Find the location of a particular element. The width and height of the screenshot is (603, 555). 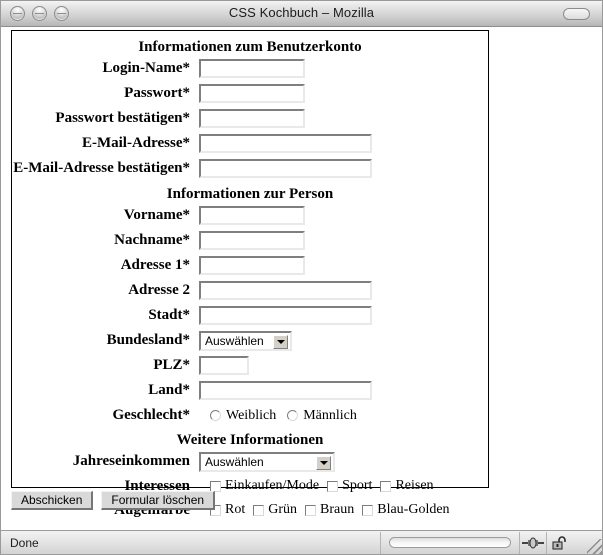

field-row-country: Land* is located at coordinates (250, 390).